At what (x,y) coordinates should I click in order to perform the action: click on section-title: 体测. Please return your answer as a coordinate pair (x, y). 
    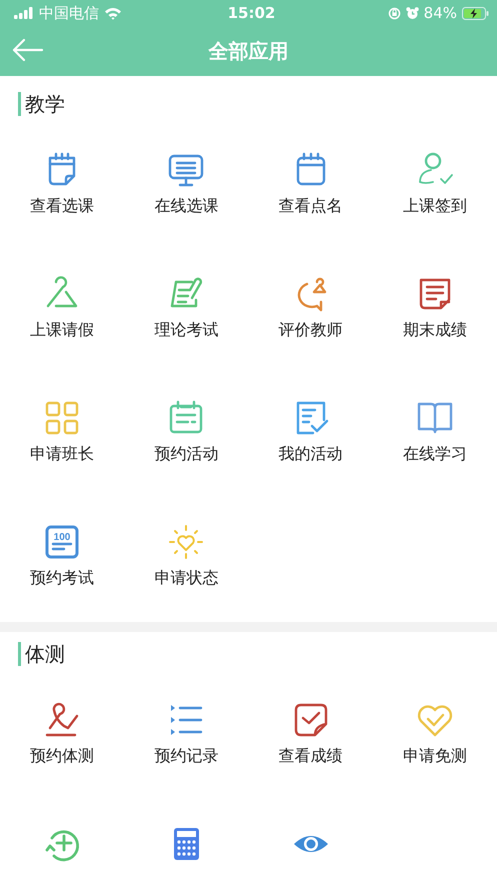
    Looking at the image, I should click on (45, 654).